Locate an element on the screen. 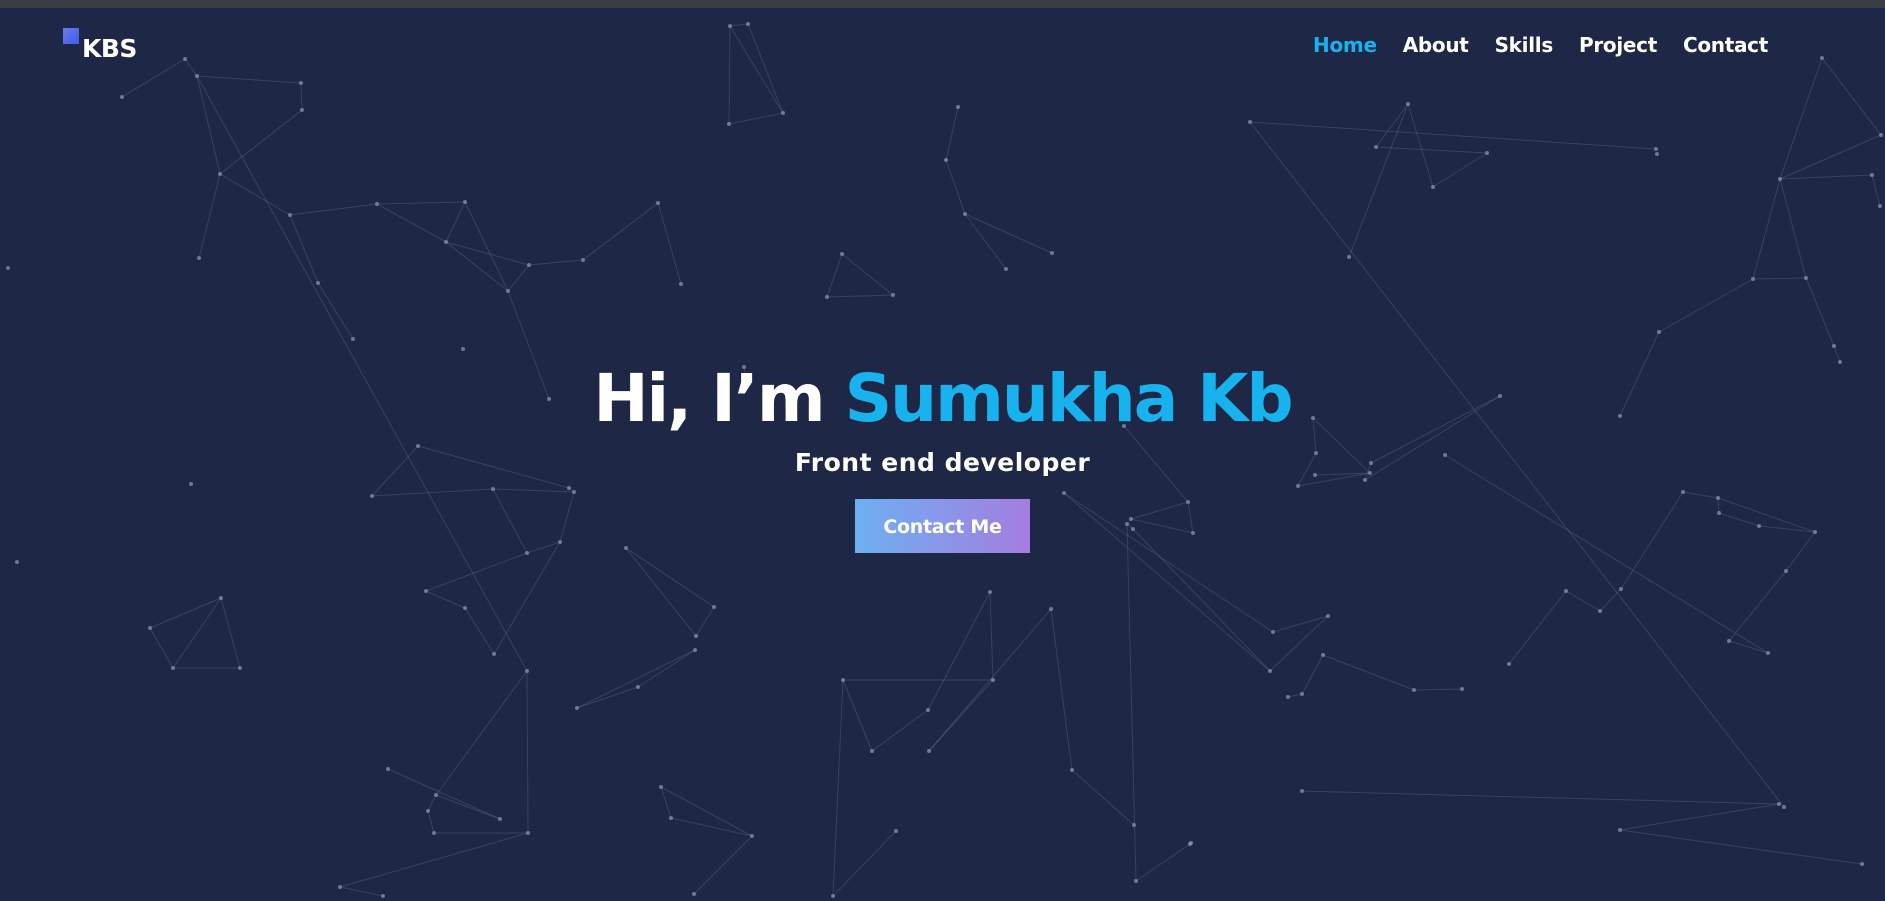 This screenshot has width=1885, height=901. nav-link-about: About is located at coordinates (1436, 45).